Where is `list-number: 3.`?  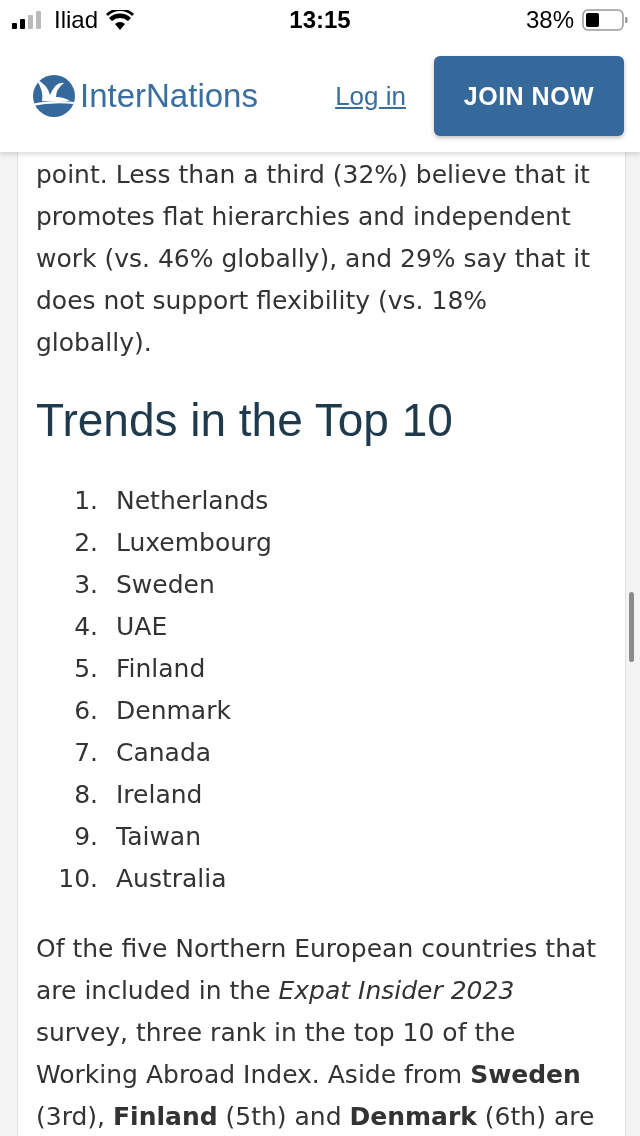 list-number: 3. is located at coordinates (85, 585).